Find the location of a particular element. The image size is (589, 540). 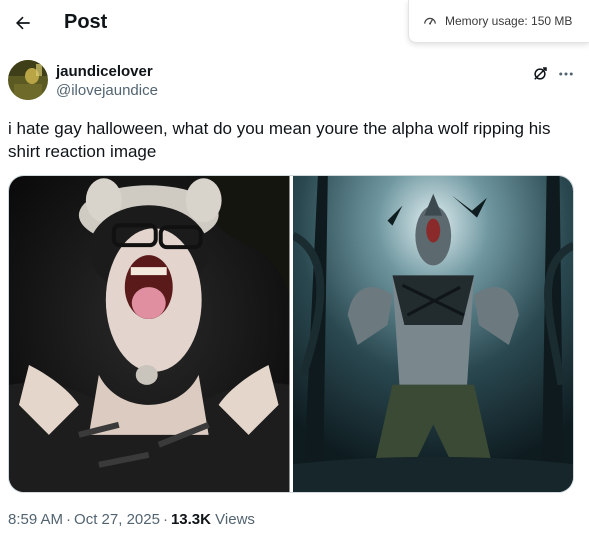

avatar is located at coordinates (28, 80).